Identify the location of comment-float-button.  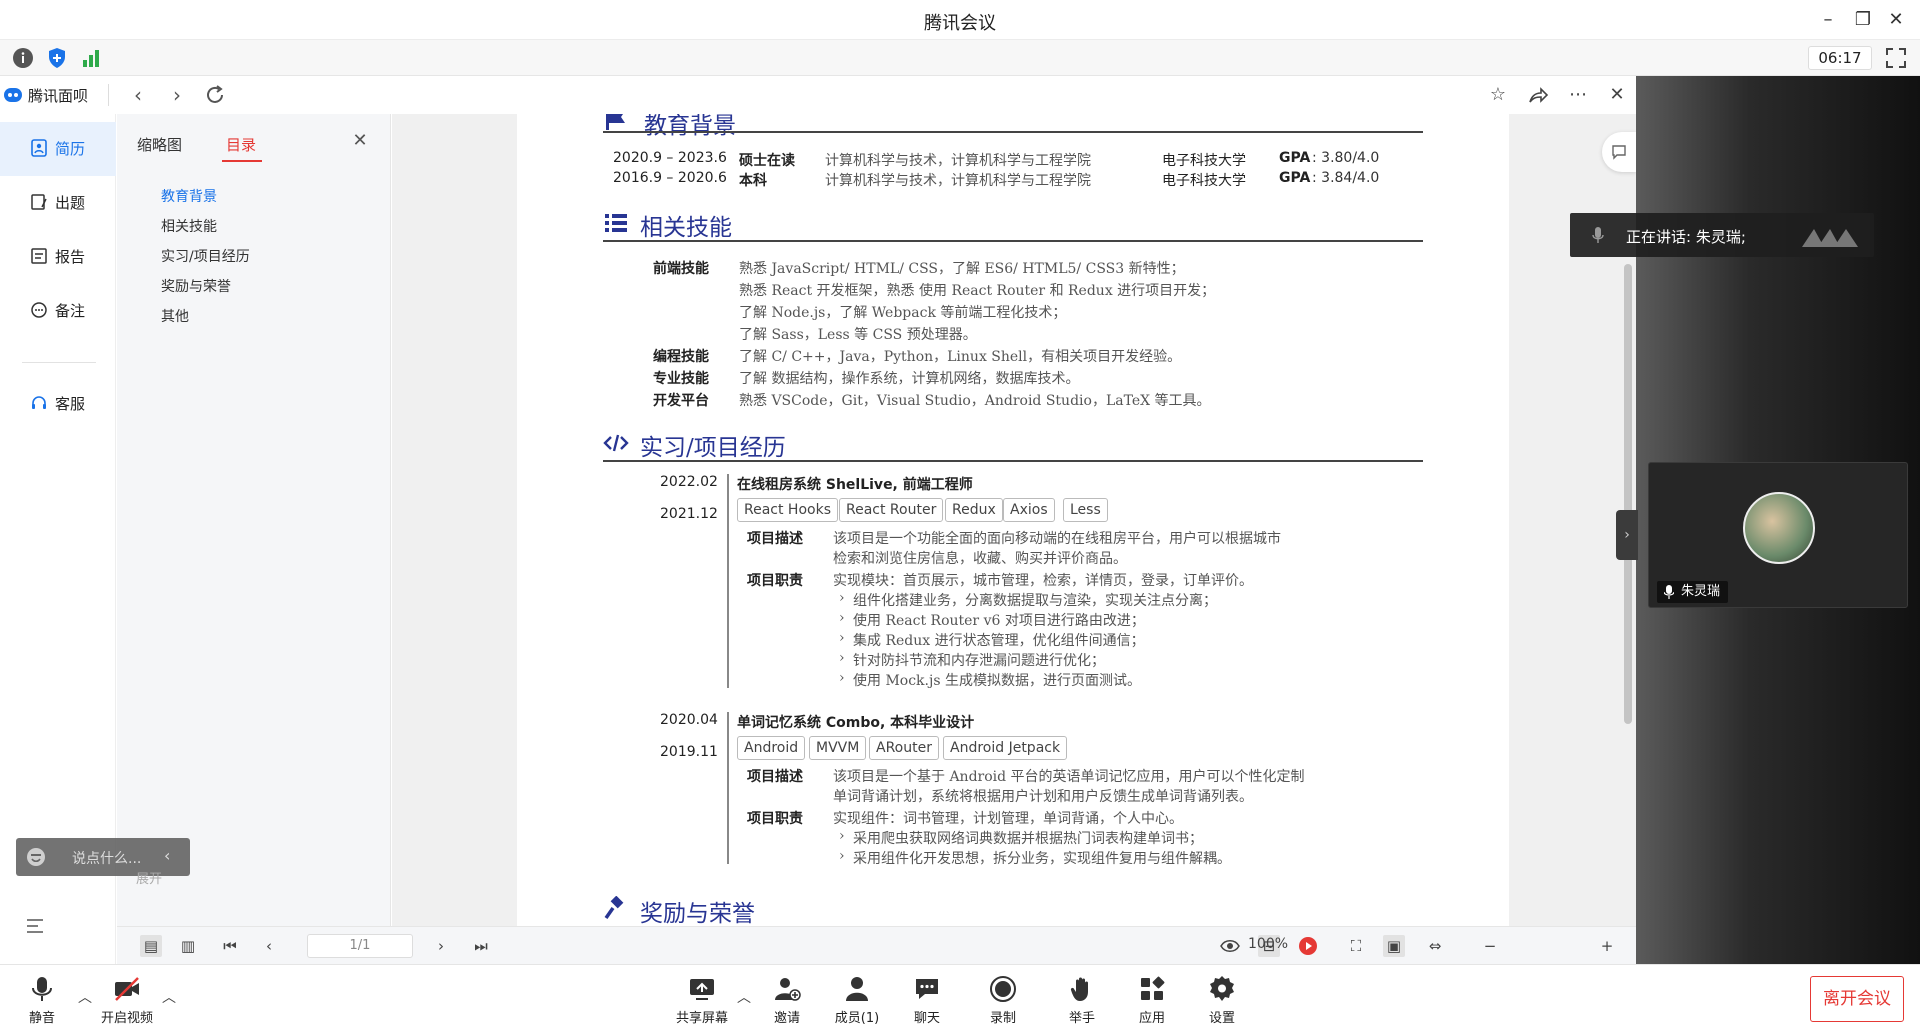
(1619, 152).